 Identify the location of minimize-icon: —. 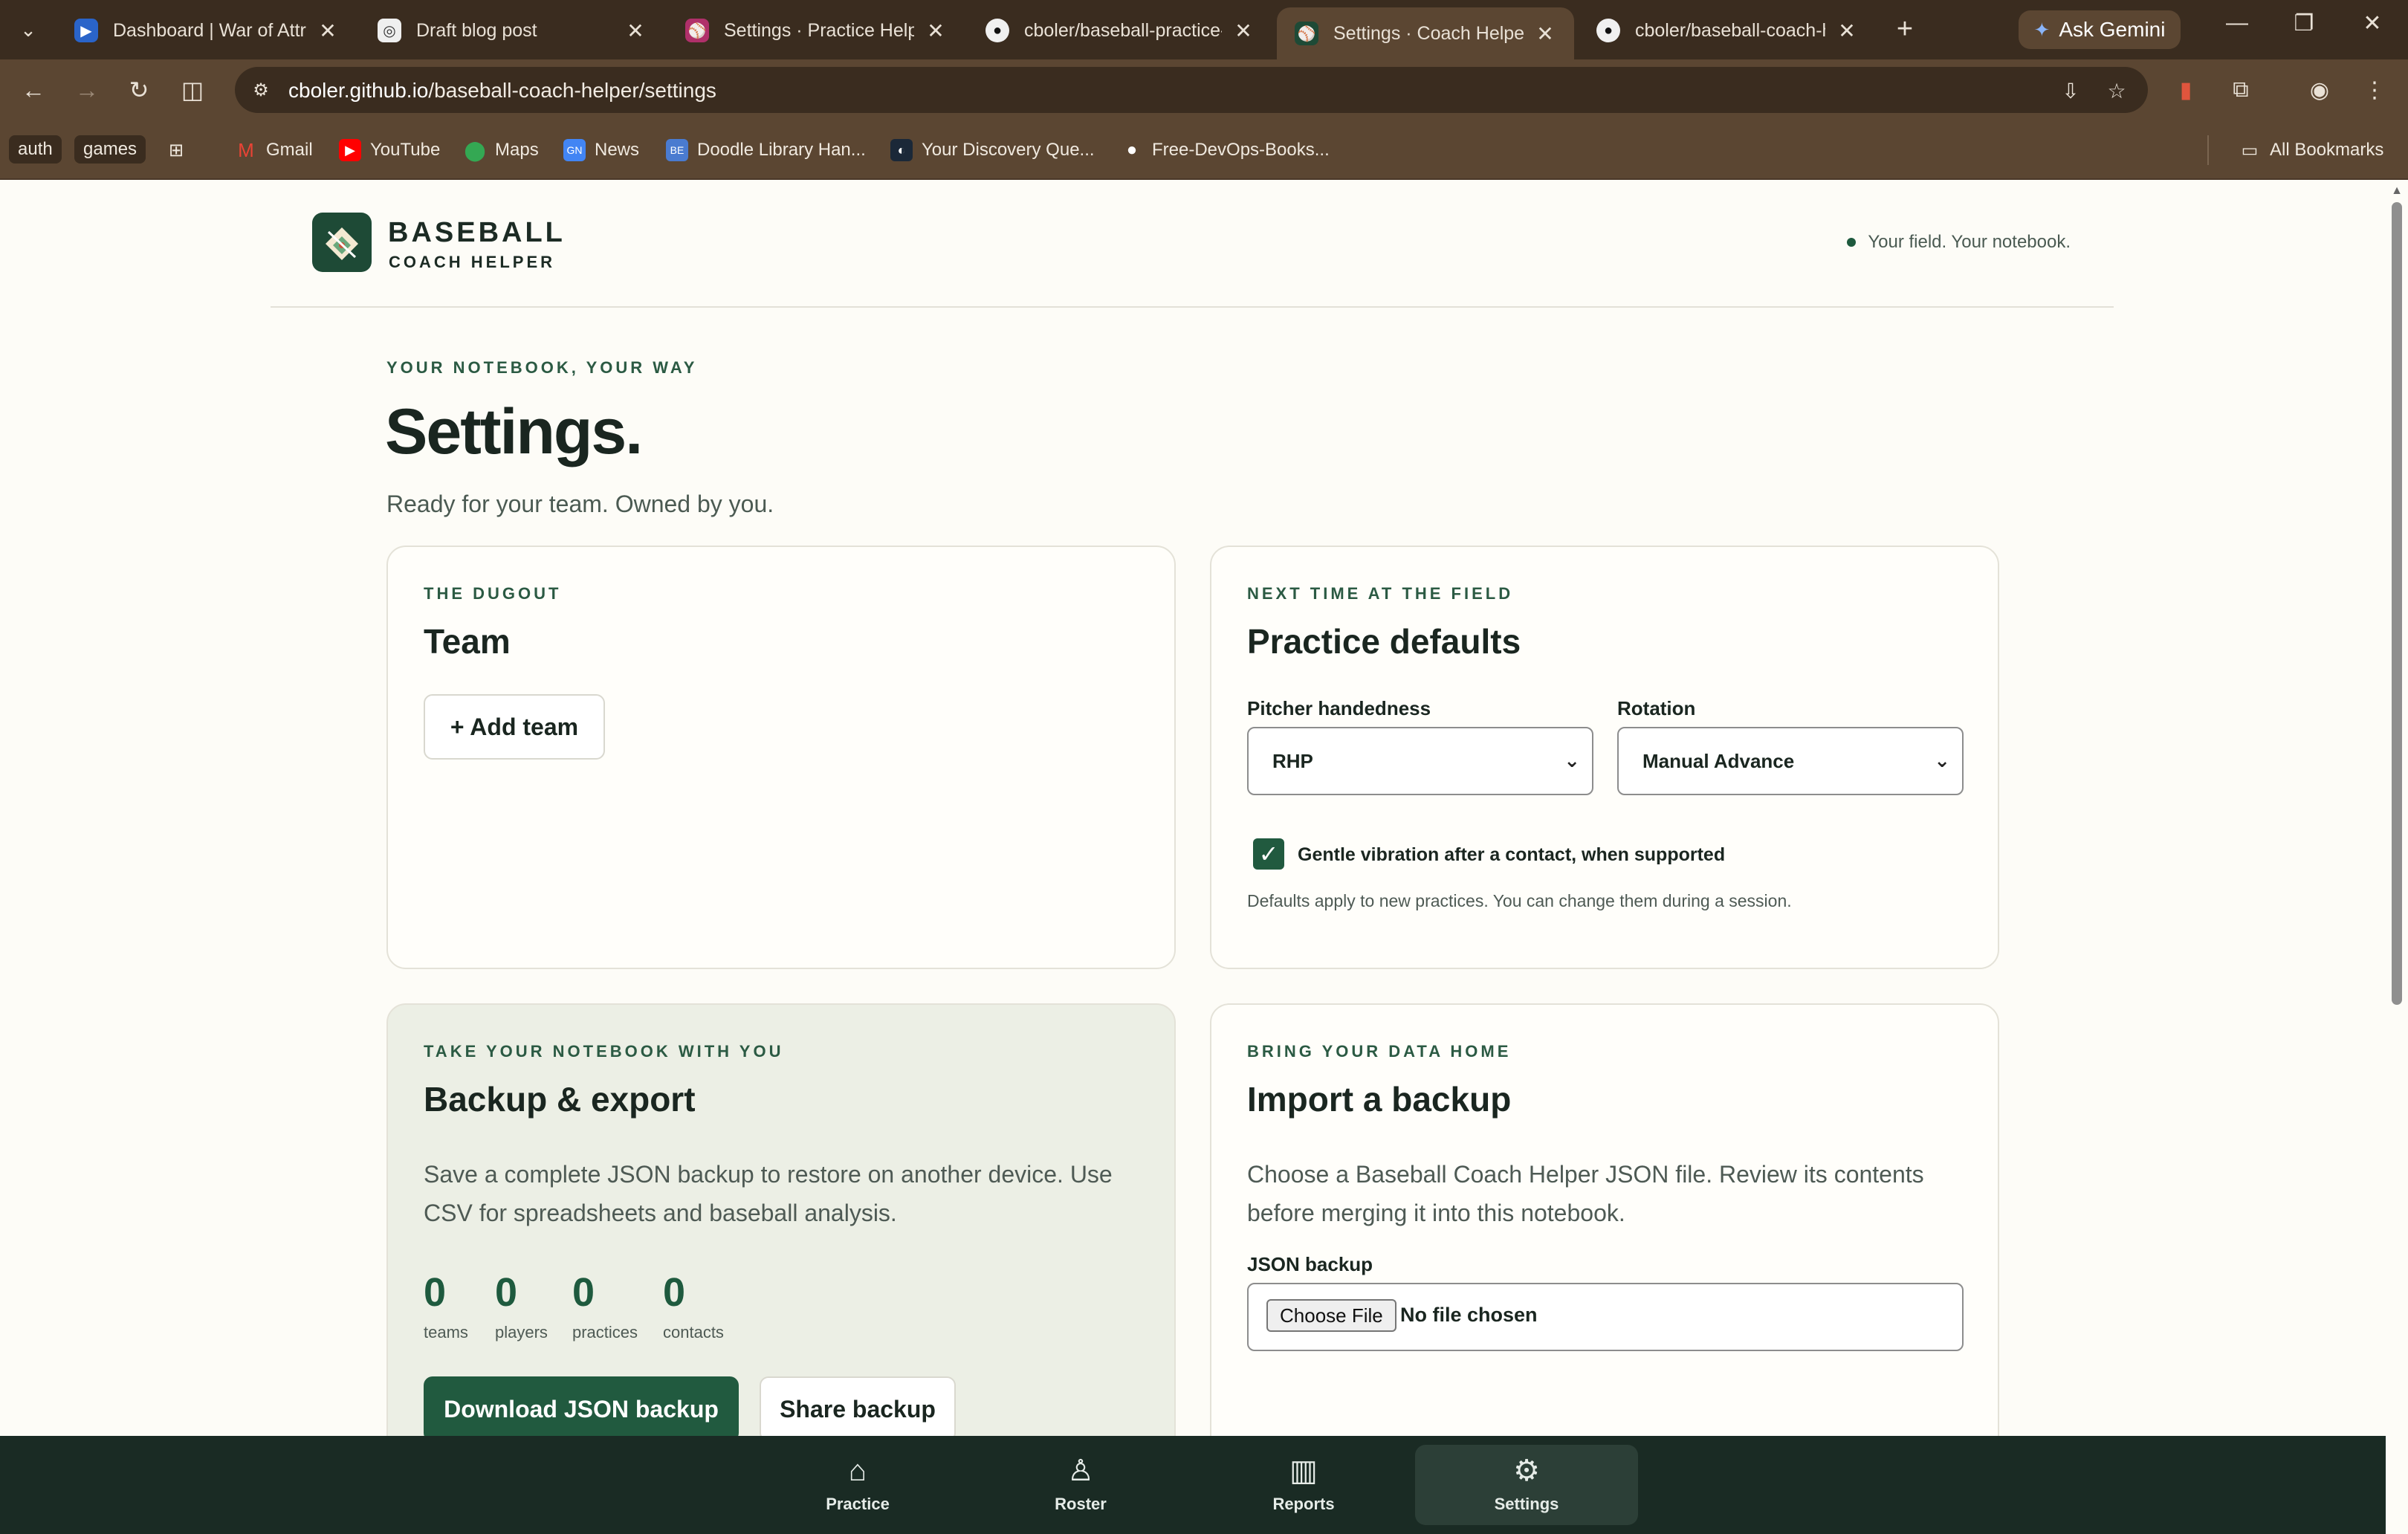
(2237, 23).